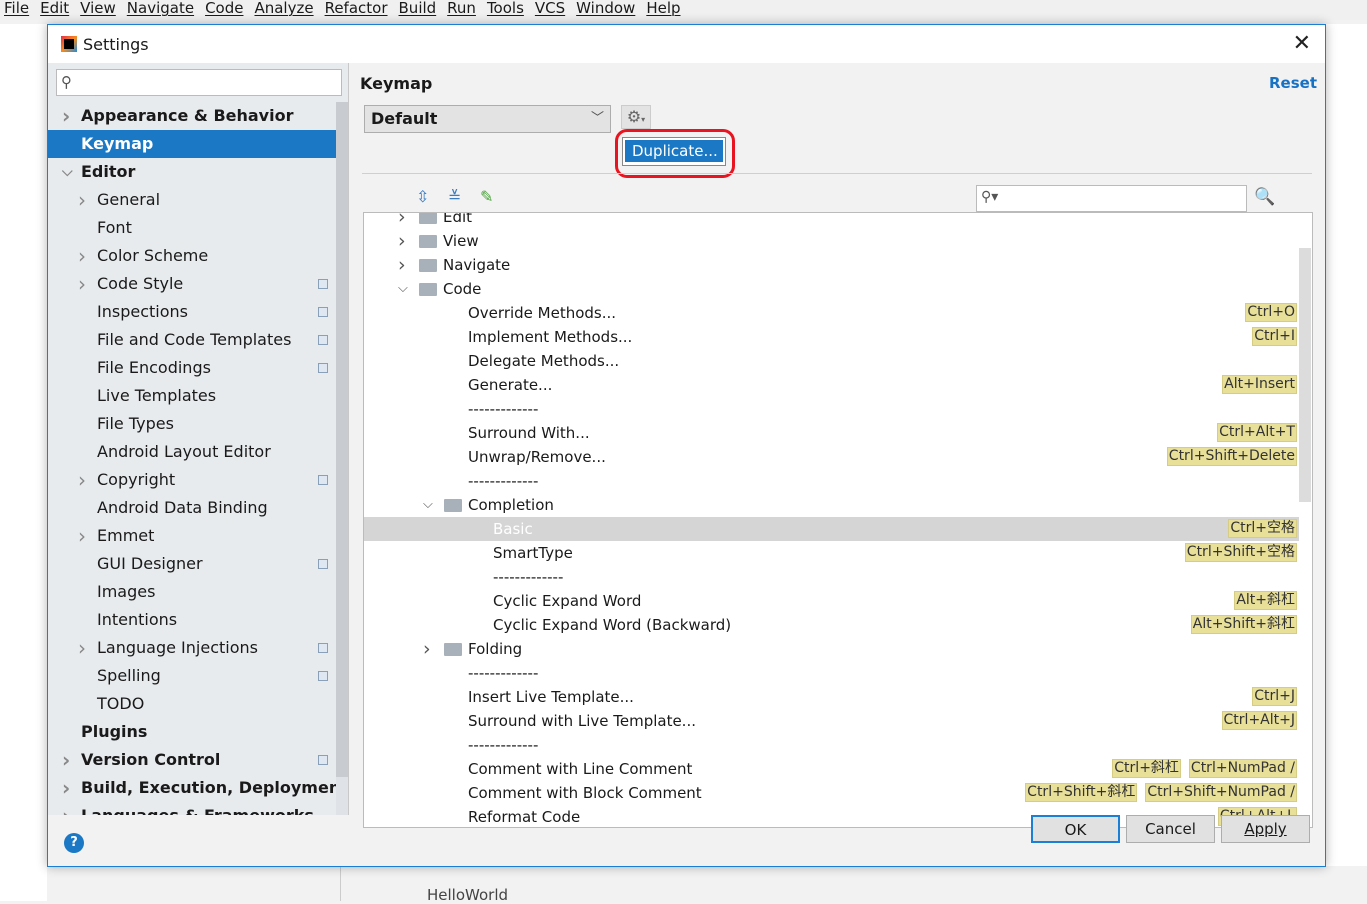 This screenshot has height=904, width=1367. Describe the element at coordinates (192, 676) in the screenshot. I see `sidebar-item: Spelling` at that location.